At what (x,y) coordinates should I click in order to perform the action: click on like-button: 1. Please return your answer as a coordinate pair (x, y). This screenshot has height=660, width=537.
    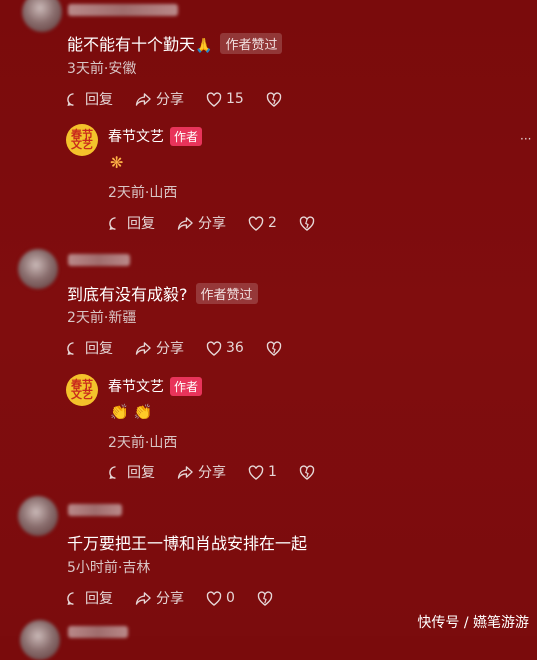
    Looking at the image, I should click on (262, 472).